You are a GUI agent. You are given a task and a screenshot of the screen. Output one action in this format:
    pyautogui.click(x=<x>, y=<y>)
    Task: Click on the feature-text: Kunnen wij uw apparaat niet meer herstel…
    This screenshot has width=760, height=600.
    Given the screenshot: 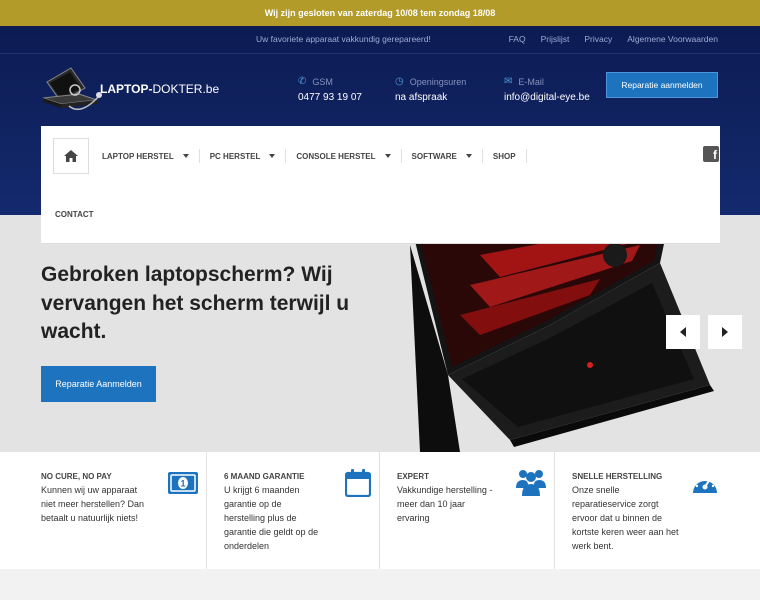 What is the action you would take?
    pyautogui.click(x=93, y=504)
    